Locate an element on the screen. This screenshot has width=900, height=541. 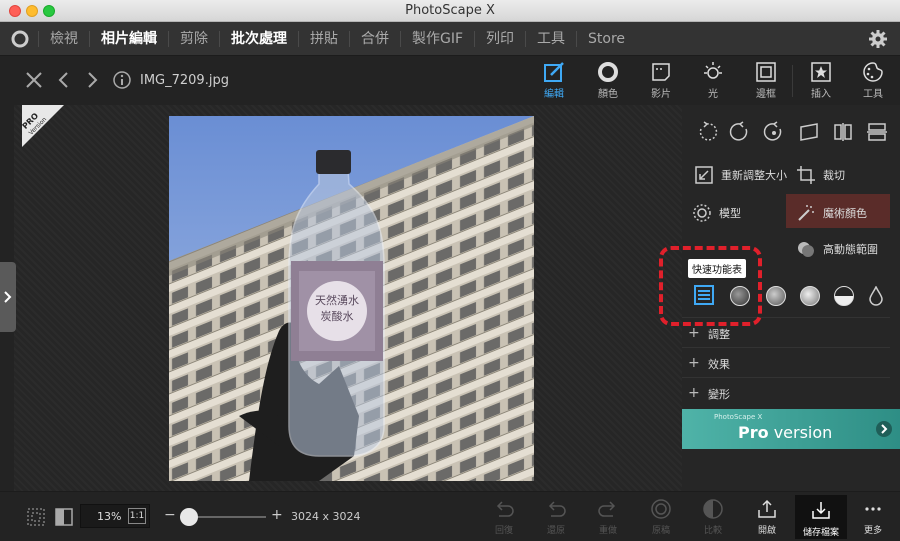
transform-section: + 變形 is located at coordinates (786, 392).